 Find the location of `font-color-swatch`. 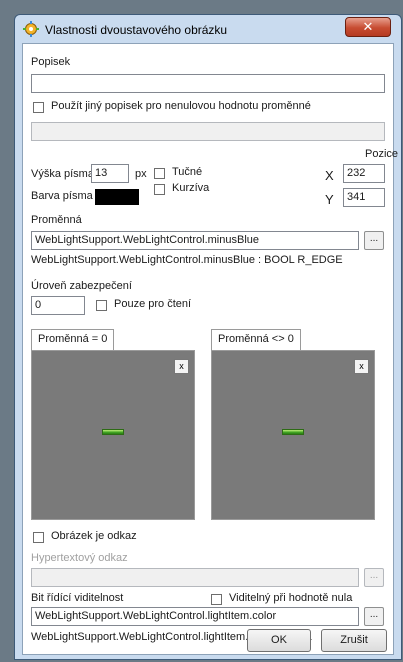

font-color-swatch is located at coordinates (117, 197).